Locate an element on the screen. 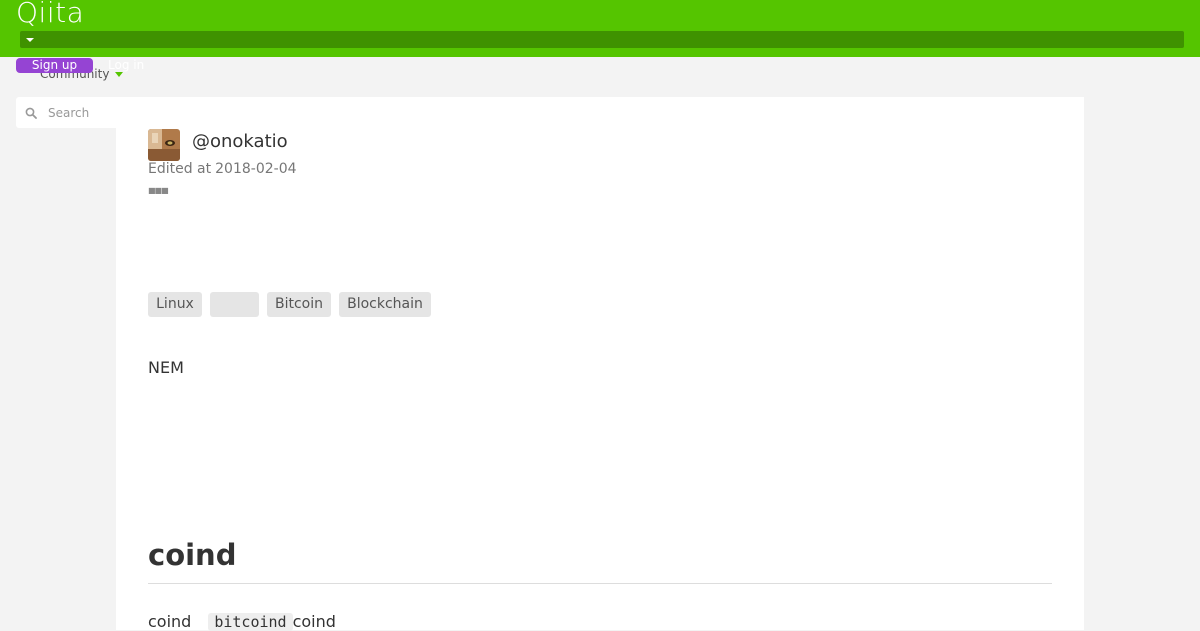 The image size is (1200, 631). tag-untitled is located at coordinates (234, 304).